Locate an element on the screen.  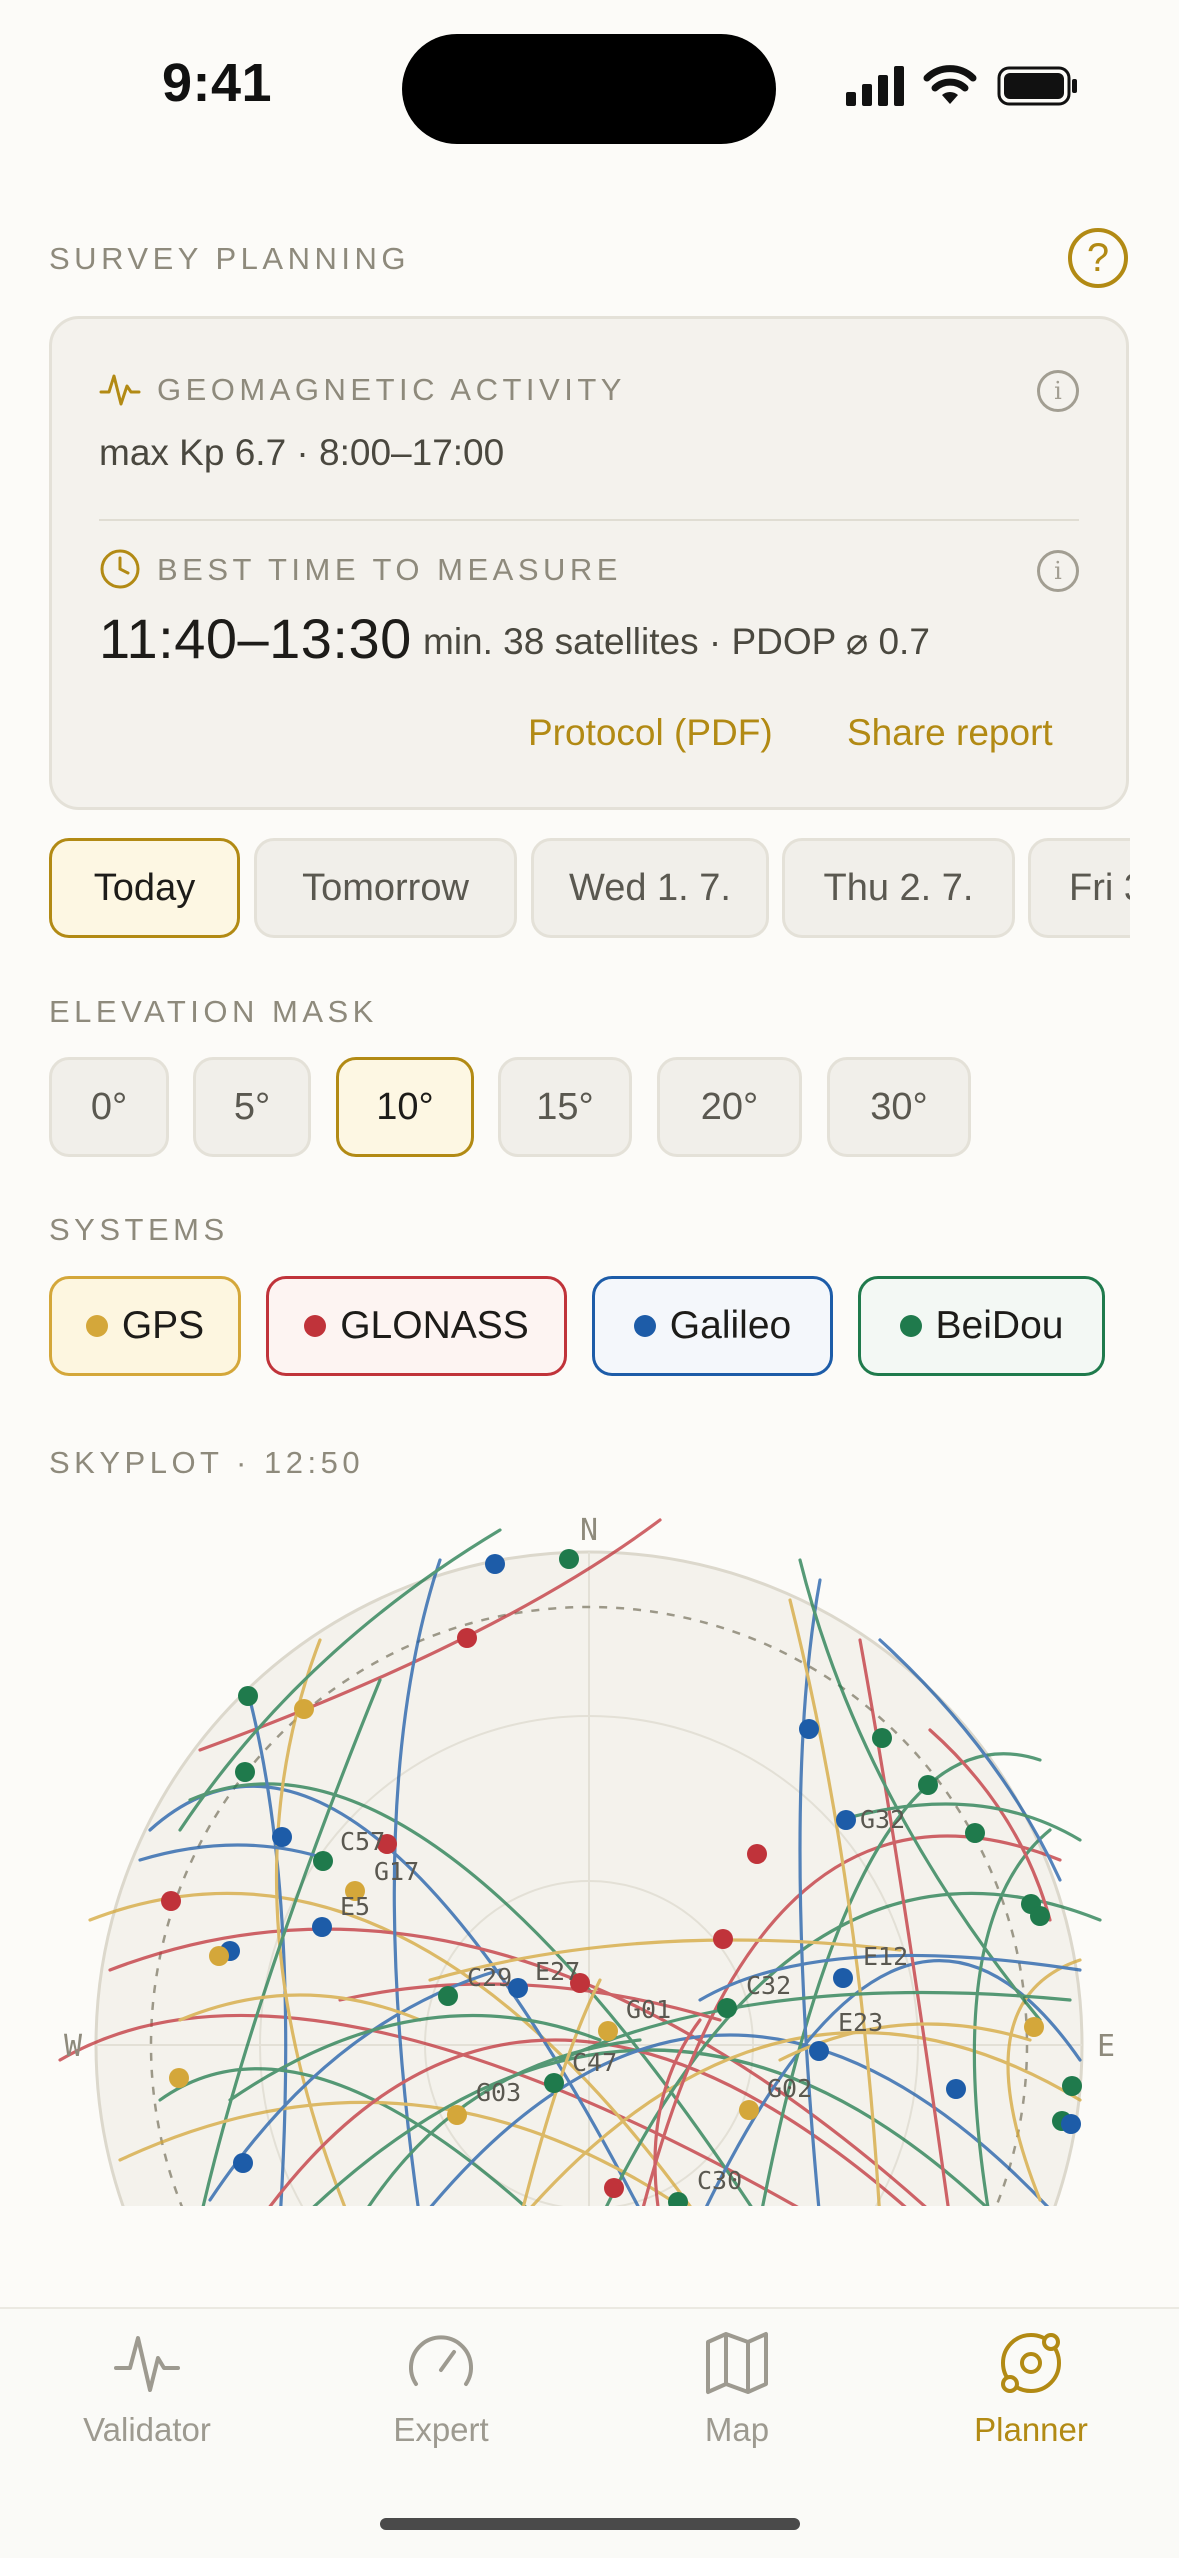
info-icon-geomagnetic: i is located at coordinates (1058, 391).